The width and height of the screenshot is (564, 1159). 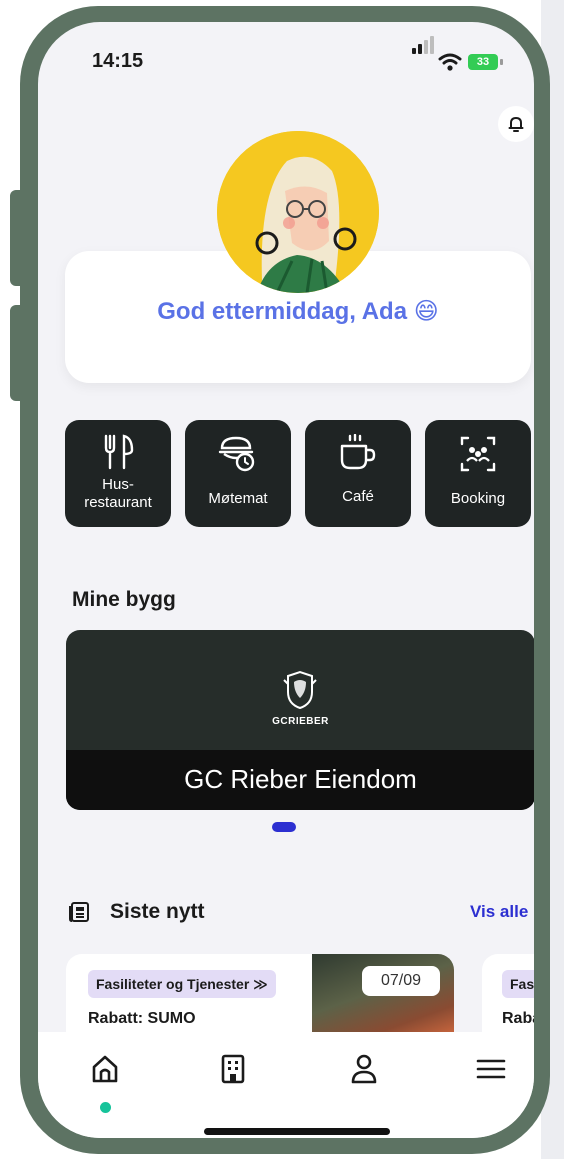 What do you see at coordinates (79, 912) in the screenshot?
I see `newspaper-icon` at bounding box center [79, 912].